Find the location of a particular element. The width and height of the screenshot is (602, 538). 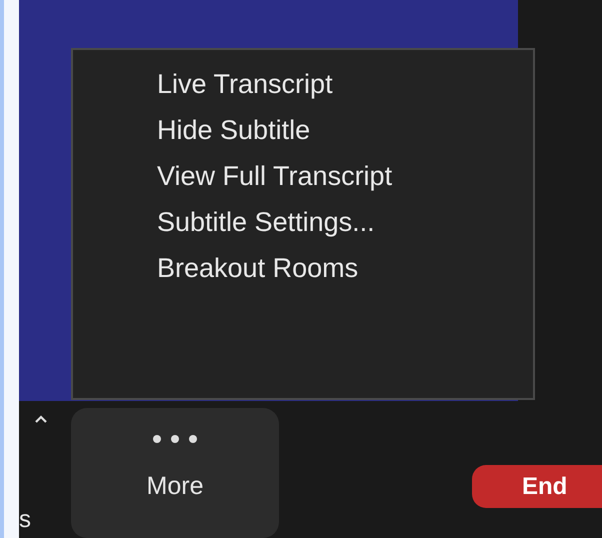

menu-item: Live Transcript is located at coordinates (245, 84).